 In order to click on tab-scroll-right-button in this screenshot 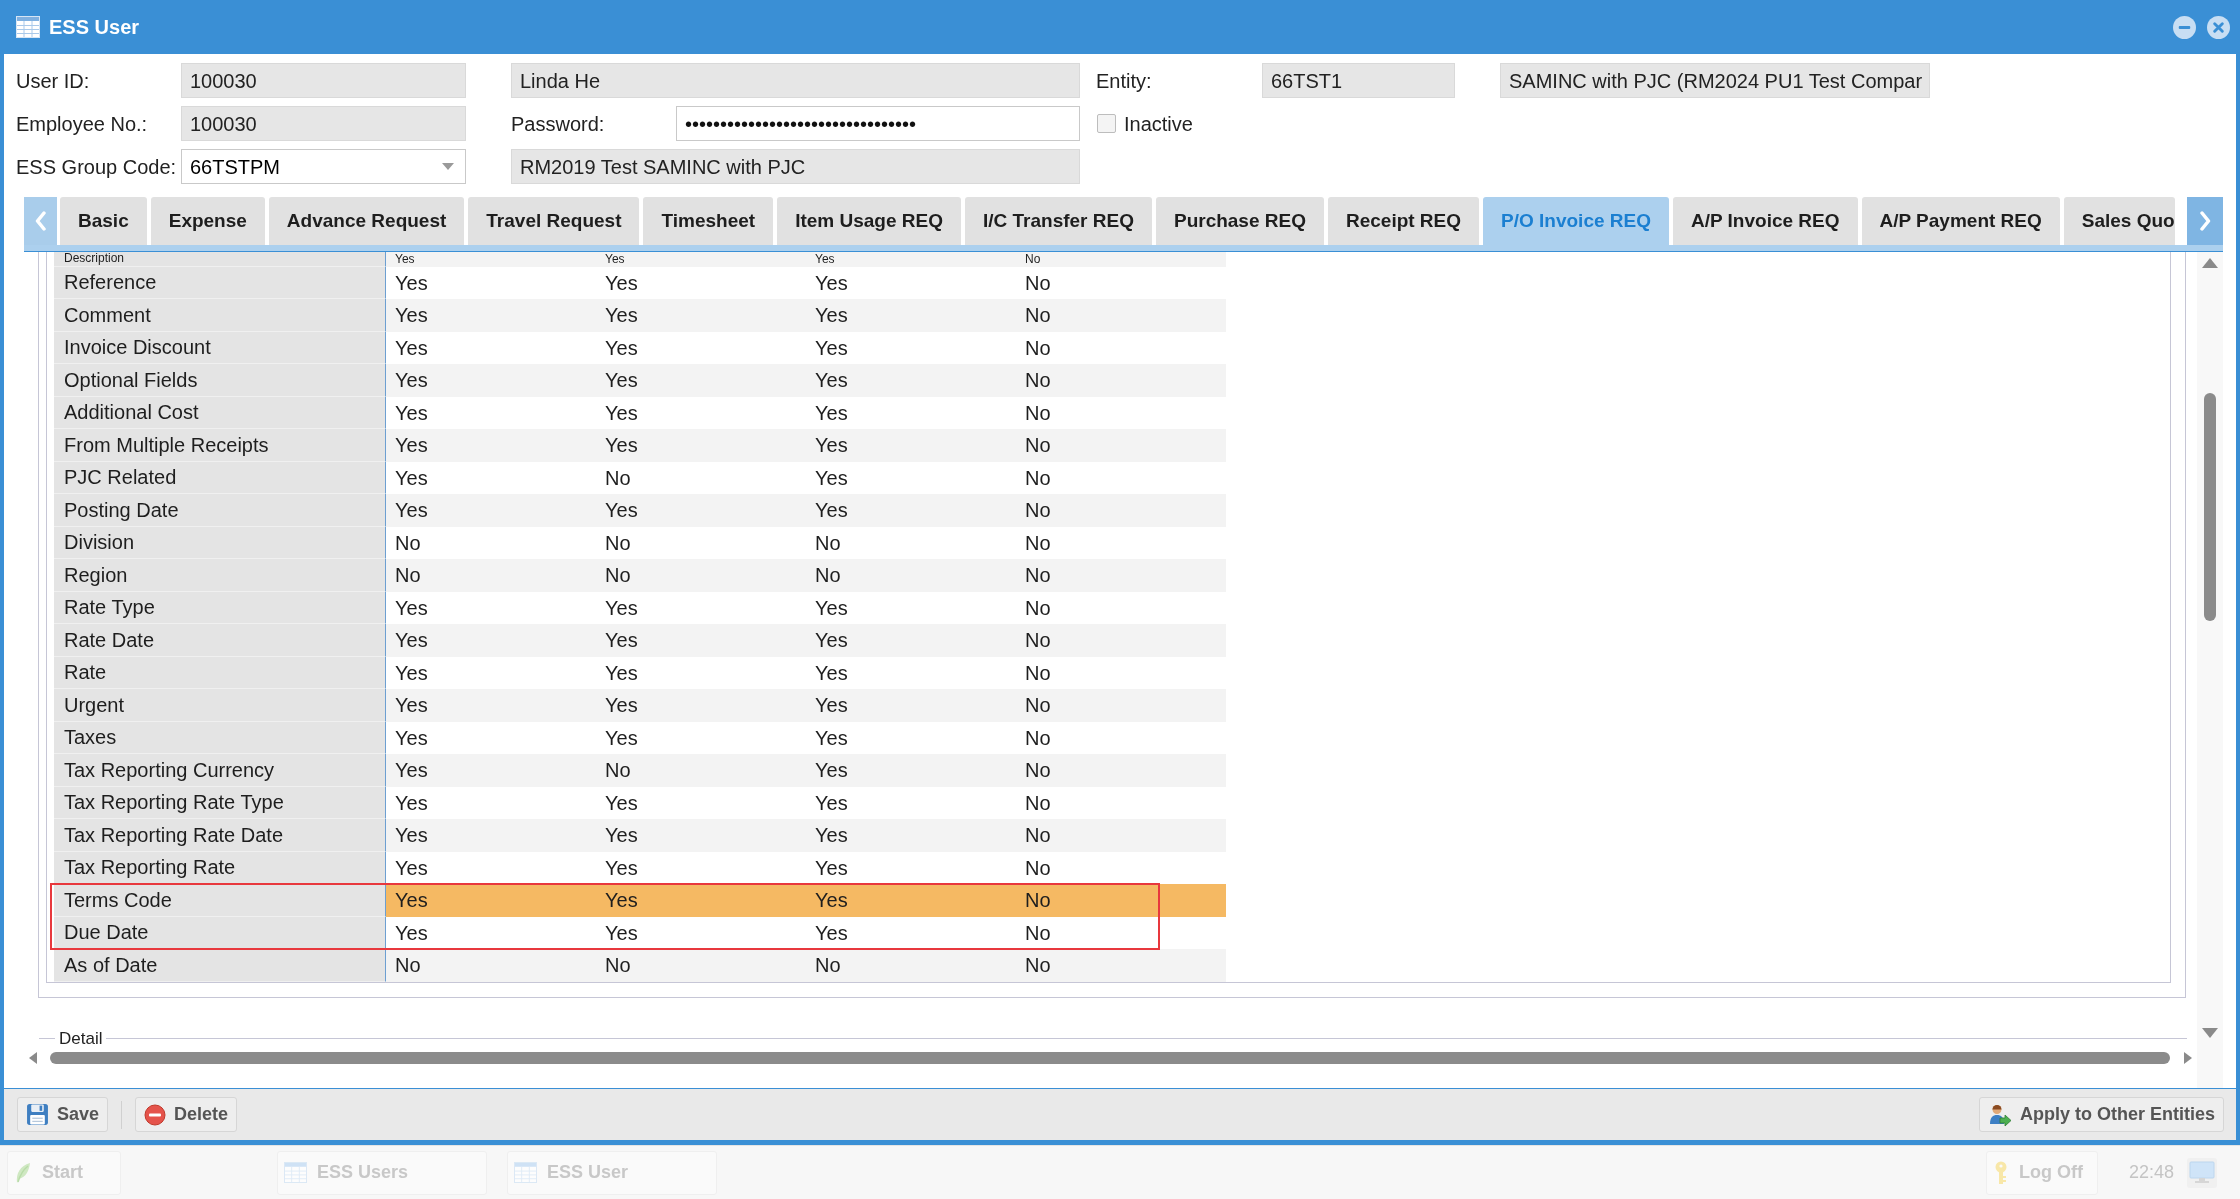, I will do `click(2205, 221)`.